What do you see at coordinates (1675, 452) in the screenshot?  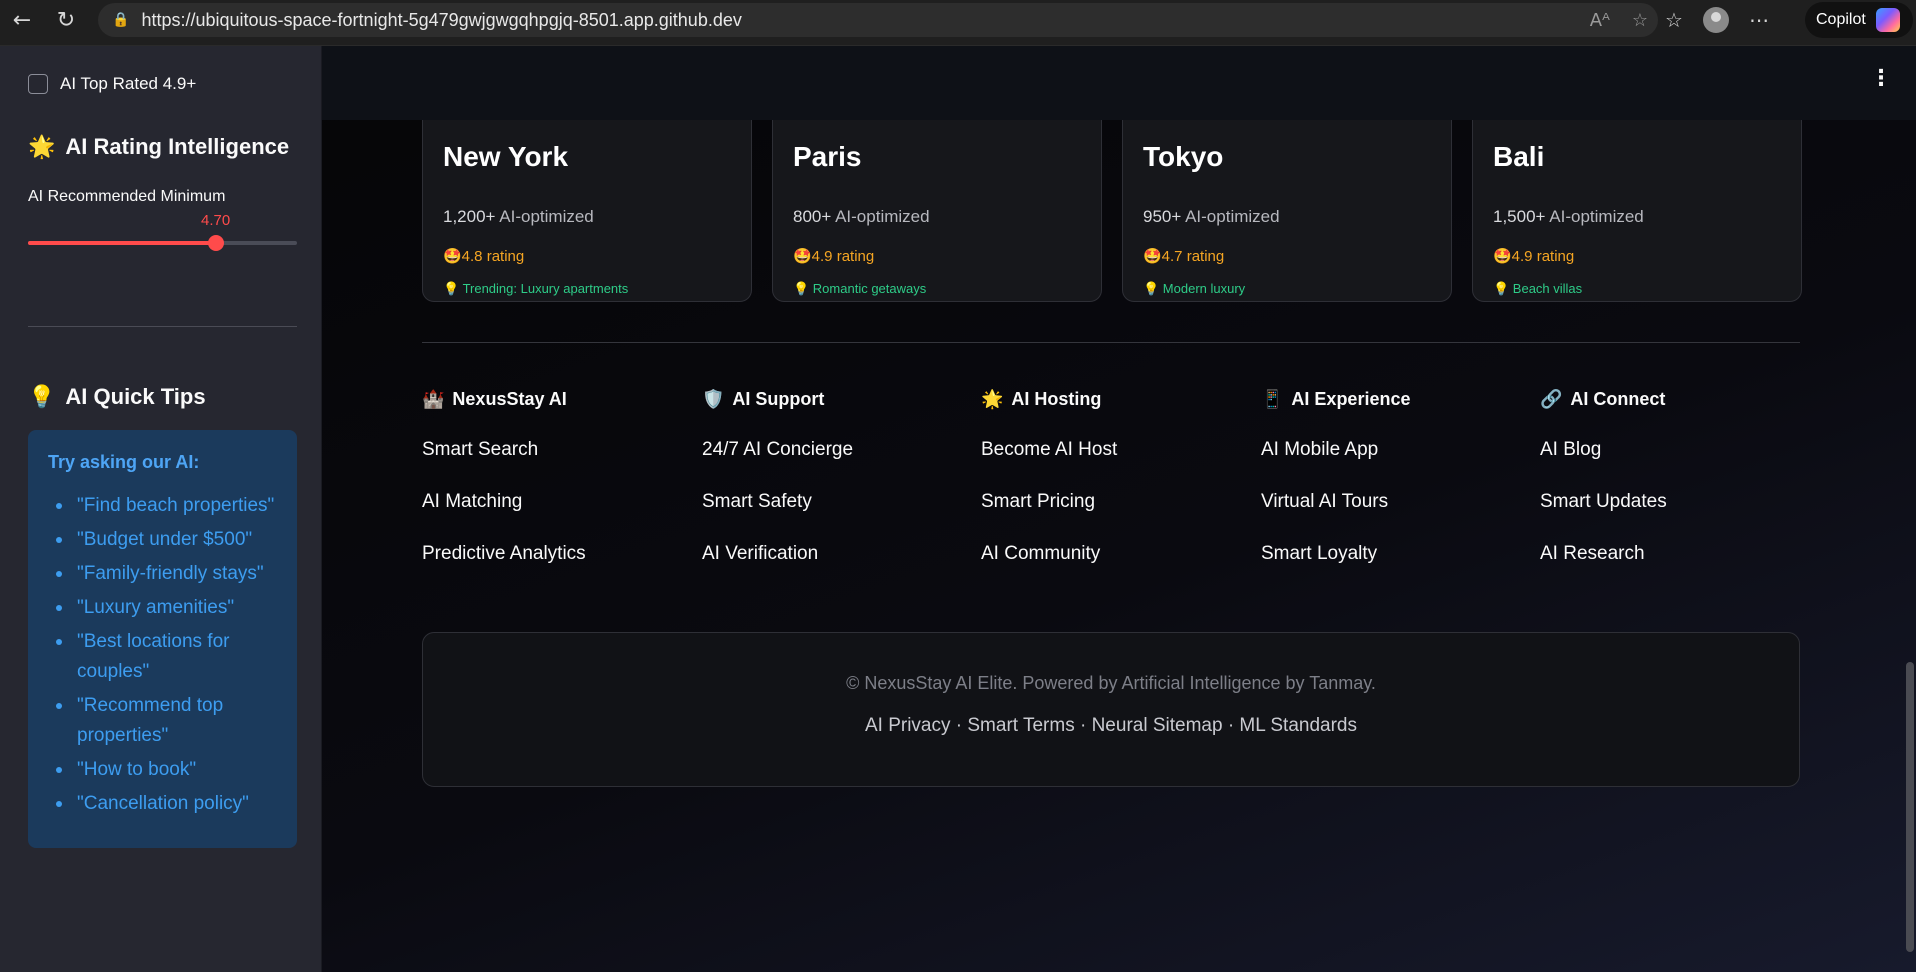 I see `footer-link: AI Blog` at bounding box center [1675, 452].